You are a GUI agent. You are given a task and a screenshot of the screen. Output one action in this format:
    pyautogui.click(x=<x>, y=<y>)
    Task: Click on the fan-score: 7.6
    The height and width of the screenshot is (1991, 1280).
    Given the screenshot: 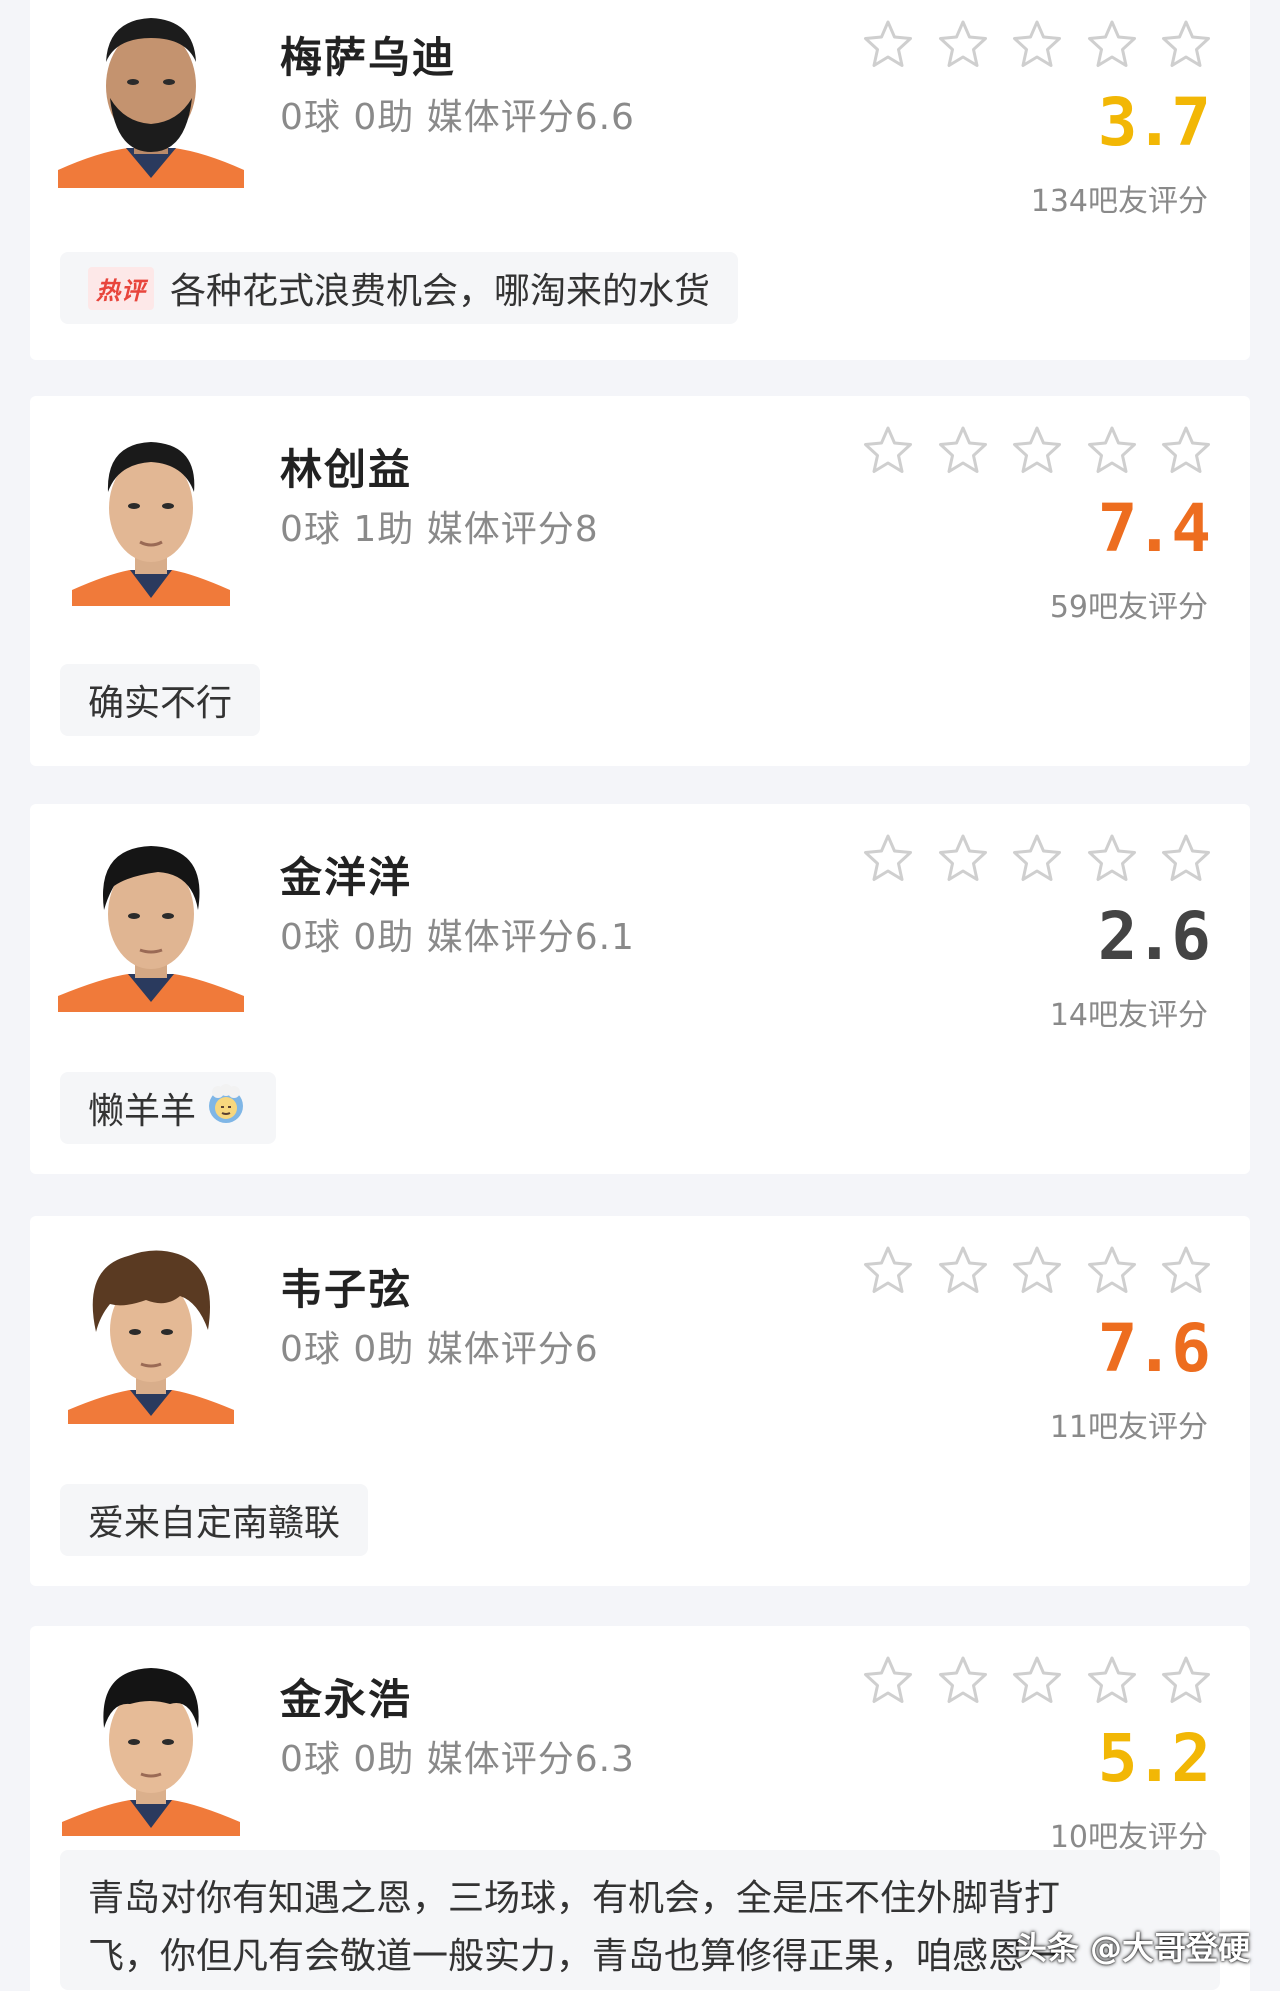 What is the action you would take?
    pyautogui.click(x=1154, y=1348)
    